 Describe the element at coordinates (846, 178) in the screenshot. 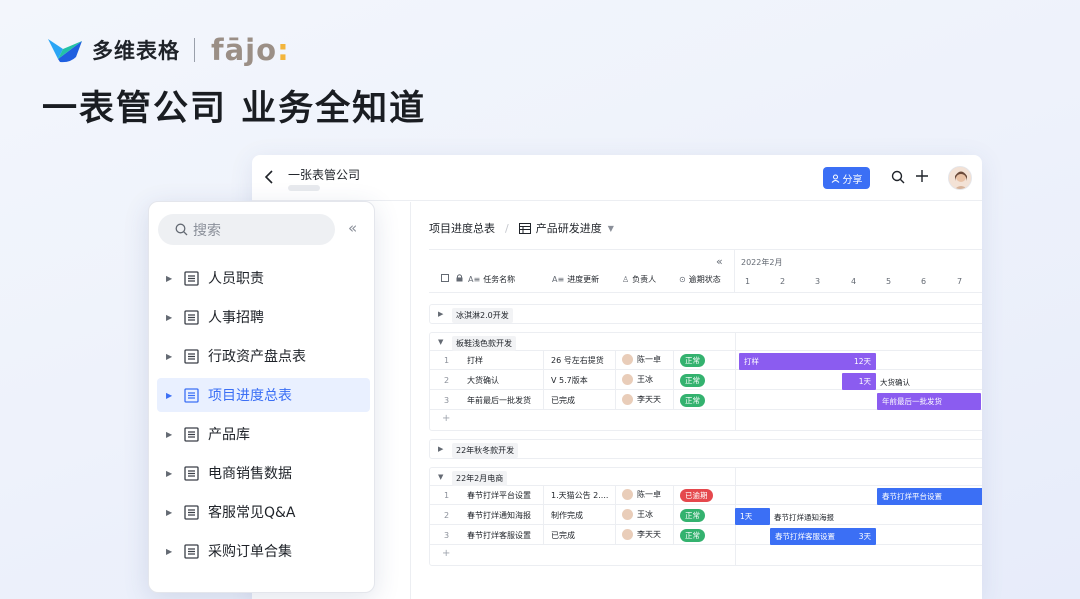

I see `share-button: 分享` at that location.